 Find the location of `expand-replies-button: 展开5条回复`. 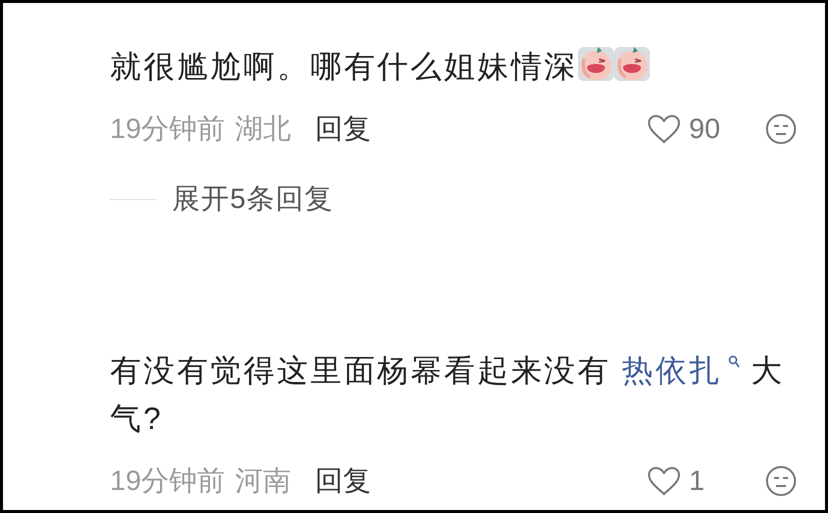

expand-replies-button: 展开5条回复 is located at coordinates (253, 199).